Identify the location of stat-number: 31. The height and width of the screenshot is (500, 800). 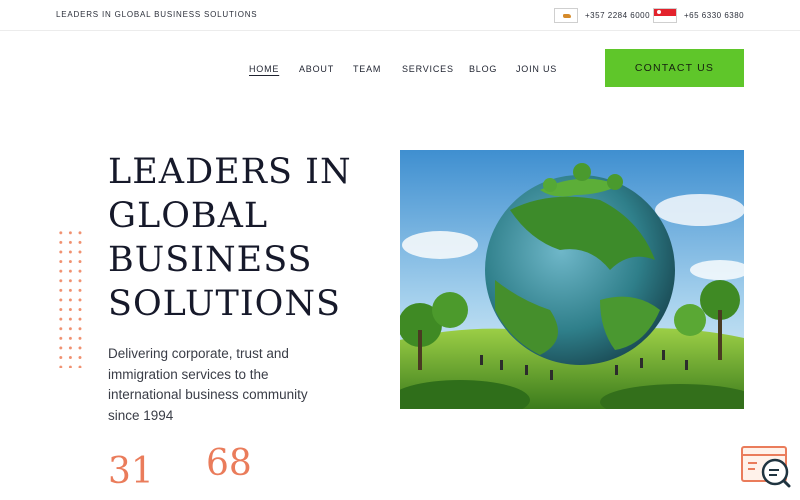
(131, 471).